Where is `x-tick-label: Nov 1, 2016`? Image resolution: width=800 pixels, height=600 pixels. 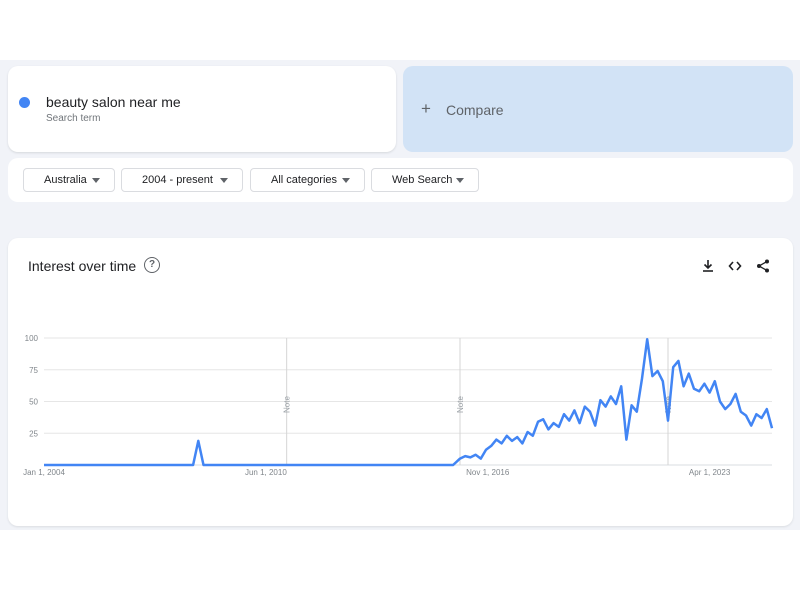
x-tick-label: Nov 1, 2016 is located at coordinates (488, 472).